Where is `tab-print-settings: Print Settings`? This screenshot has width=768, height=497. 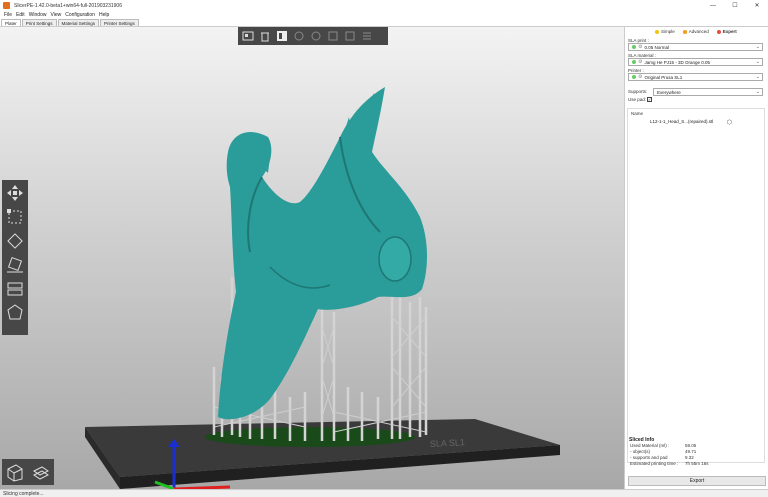 tab-print-settings: Print Settings is located at coordinates (39, 22).